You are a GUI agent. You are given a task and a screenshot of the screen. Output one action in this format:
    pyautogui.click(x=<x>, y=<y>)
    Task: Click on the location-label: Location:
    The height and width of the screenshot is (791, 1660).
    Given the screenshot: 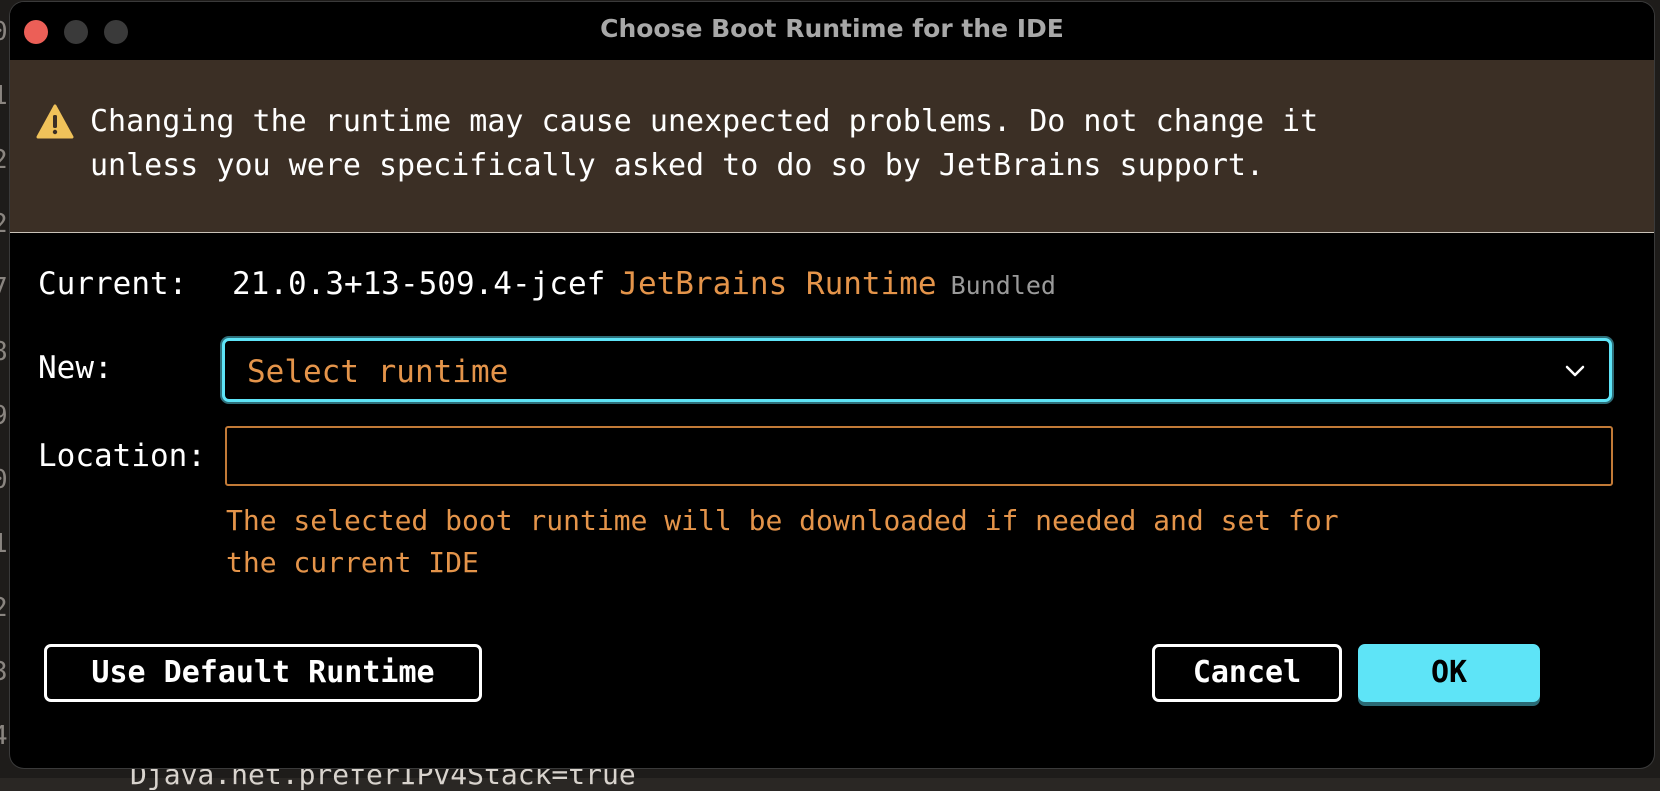 What is the action you would take?
    pyautogui.click(x=122, y=456)
    